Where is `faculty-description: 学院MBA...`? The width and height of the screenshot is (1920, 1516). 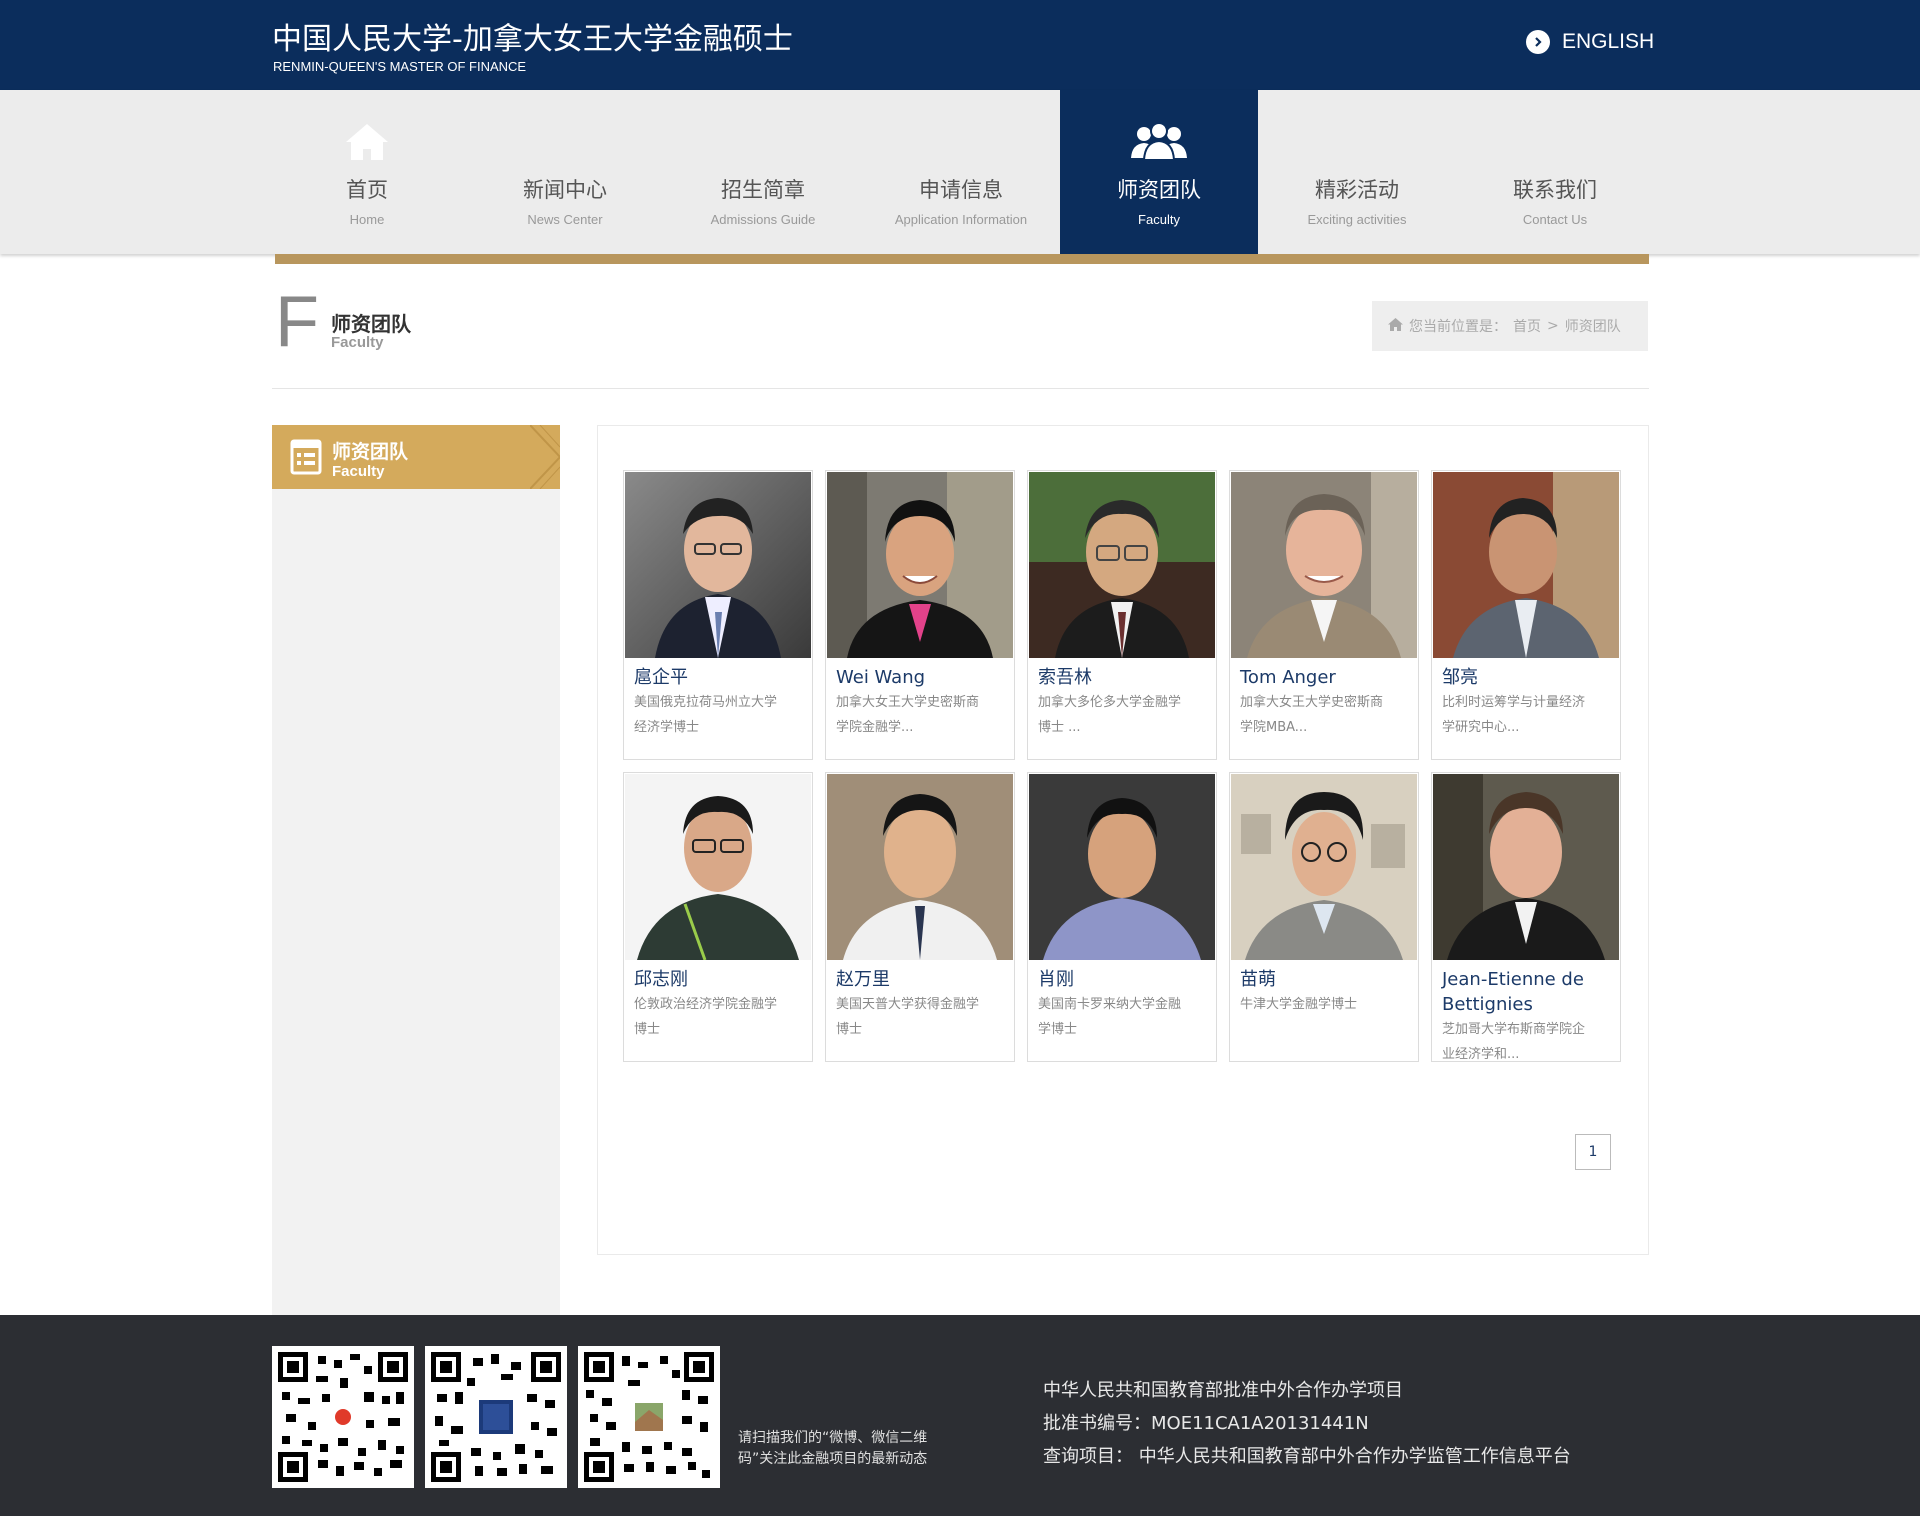 faculty-description: 学院MBA... is located at coordinates (1274, 727).